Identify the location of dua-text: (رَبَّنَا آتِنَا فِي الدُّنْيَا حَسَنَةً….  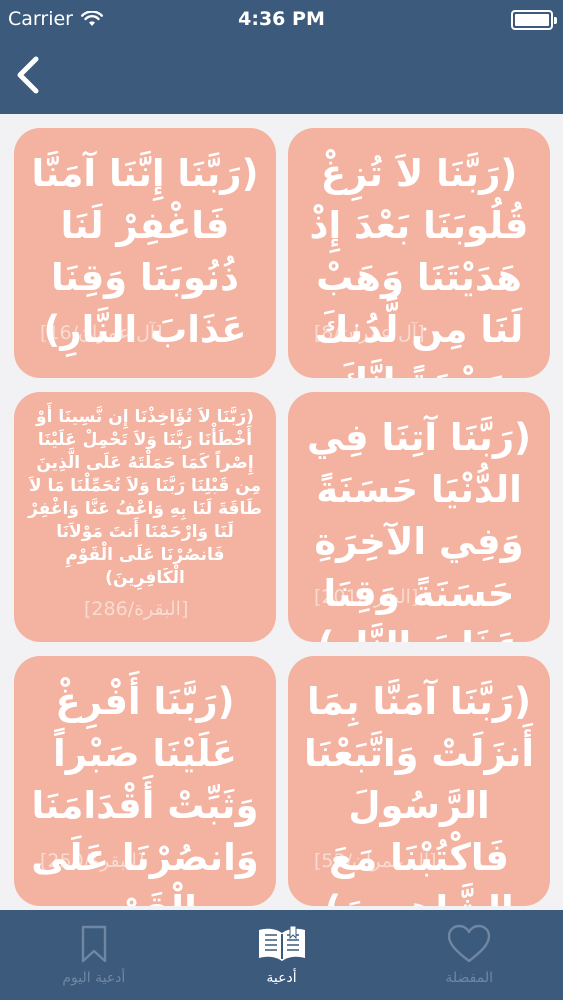
(419, 529).